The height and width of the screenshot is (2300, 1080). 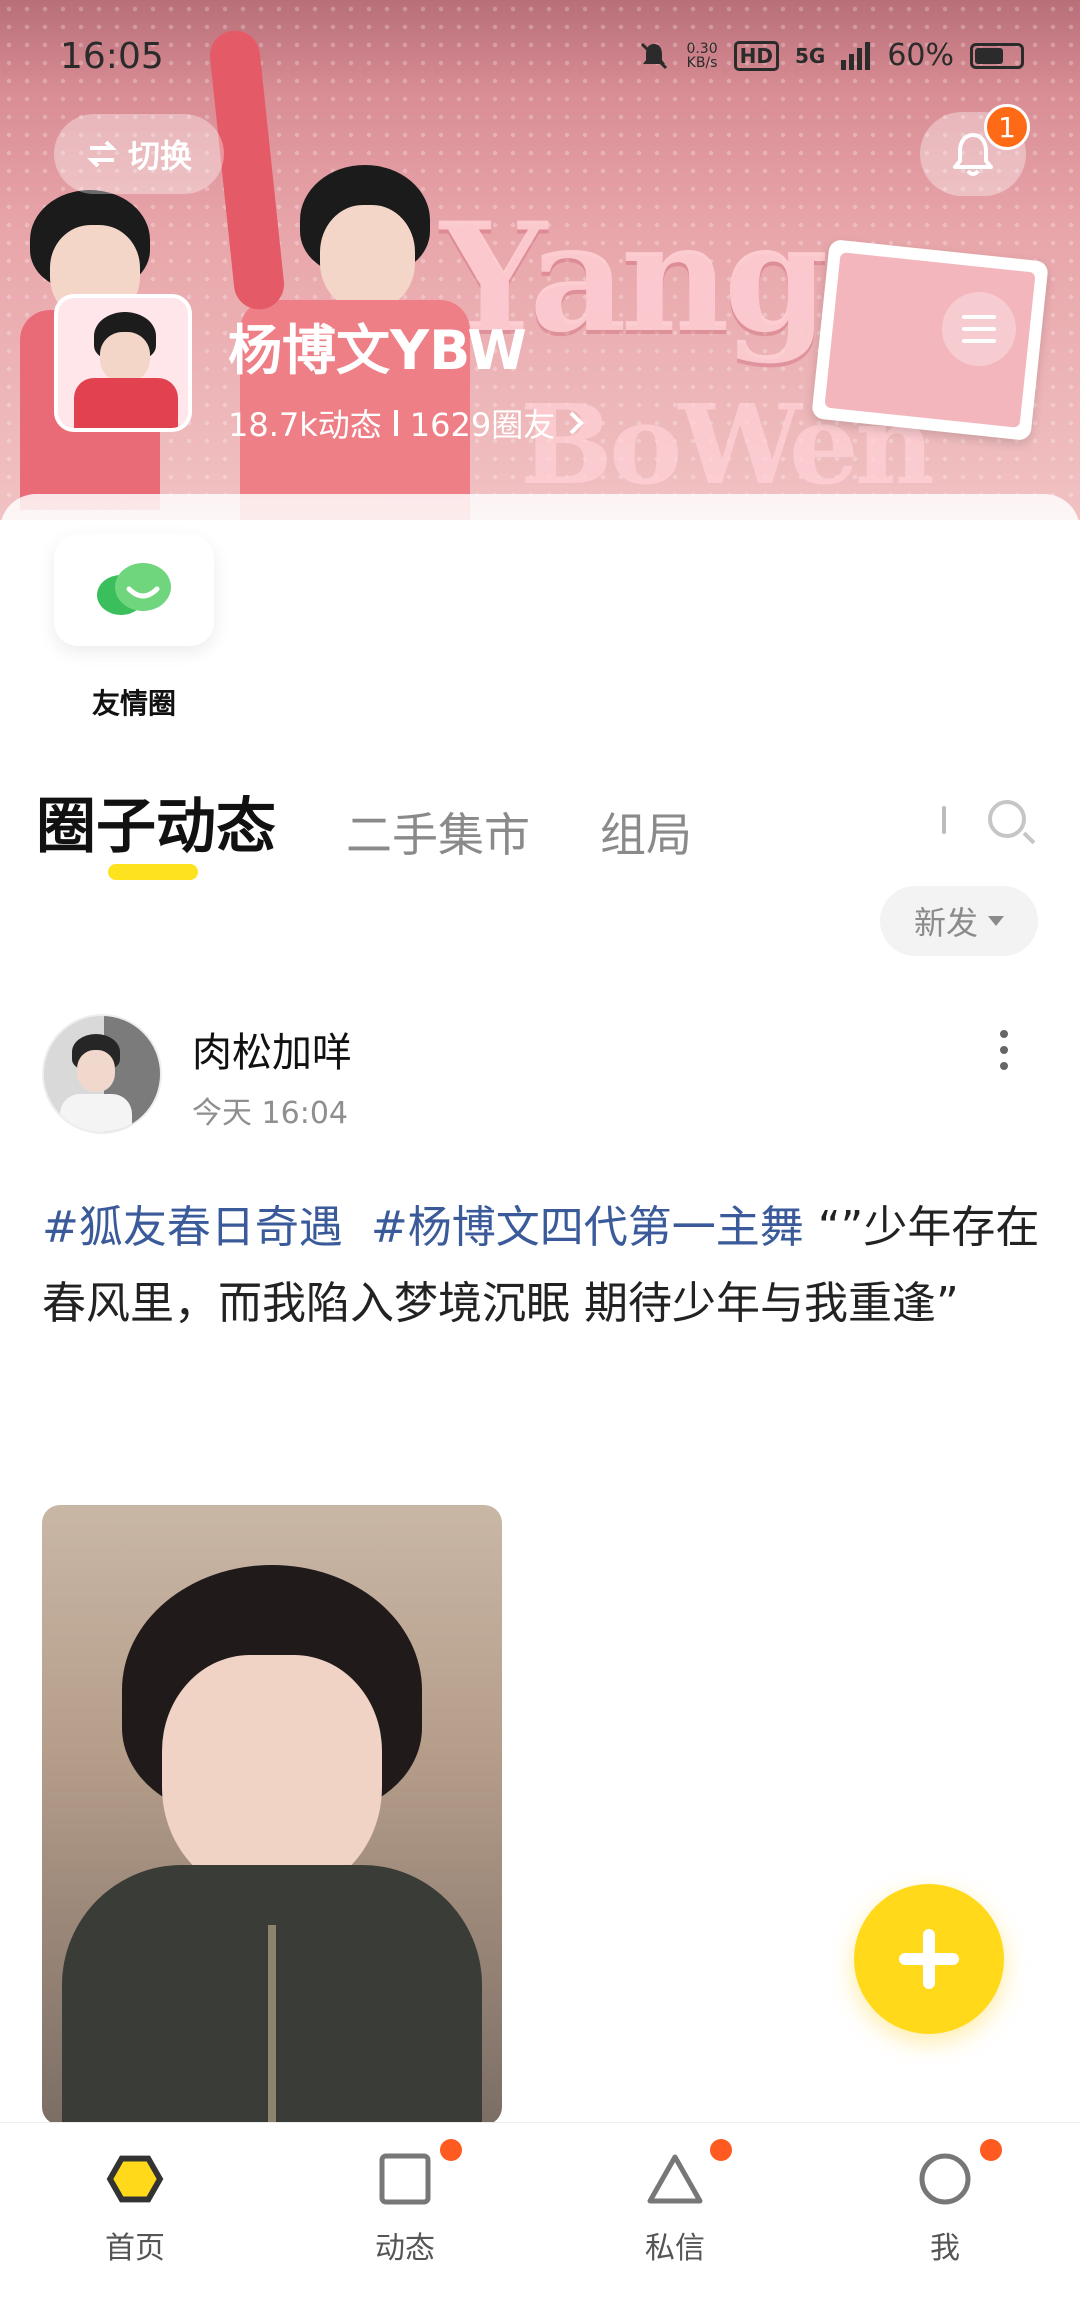 What do you see at coordinates (945, 2248) in the screenshot?
I see `nav-me-label: 我` at bounding box center [945, 2248].